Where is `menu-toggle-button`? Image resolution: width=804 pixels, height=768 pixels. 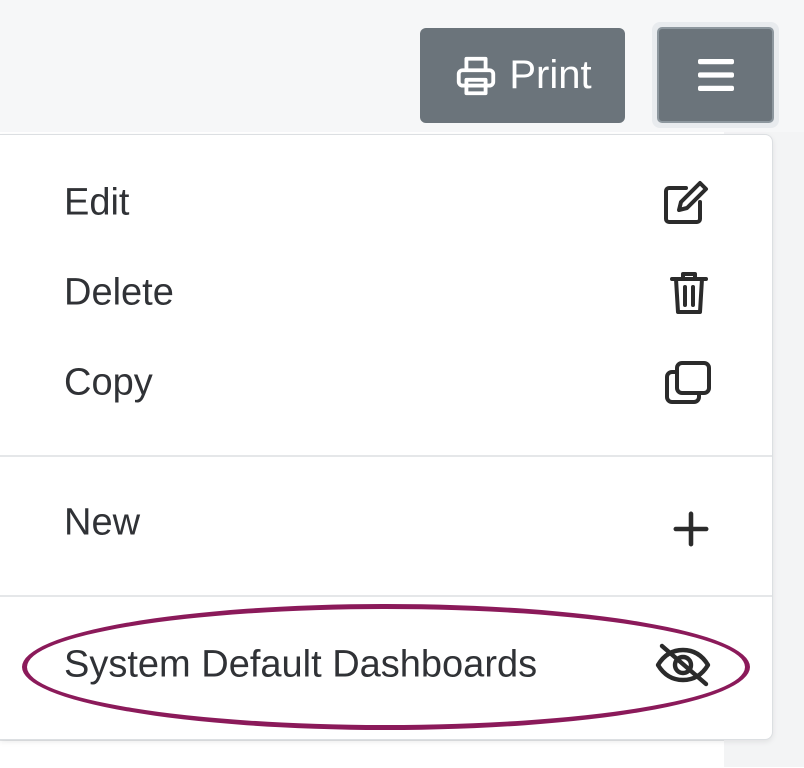 menu-toggle-button is located at coordinates (715, 75).